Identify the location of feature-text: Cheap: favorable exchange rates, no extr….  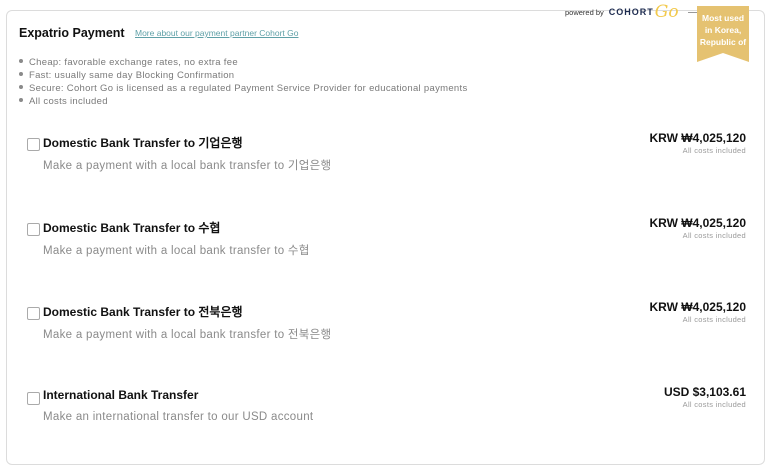
(133, 62).